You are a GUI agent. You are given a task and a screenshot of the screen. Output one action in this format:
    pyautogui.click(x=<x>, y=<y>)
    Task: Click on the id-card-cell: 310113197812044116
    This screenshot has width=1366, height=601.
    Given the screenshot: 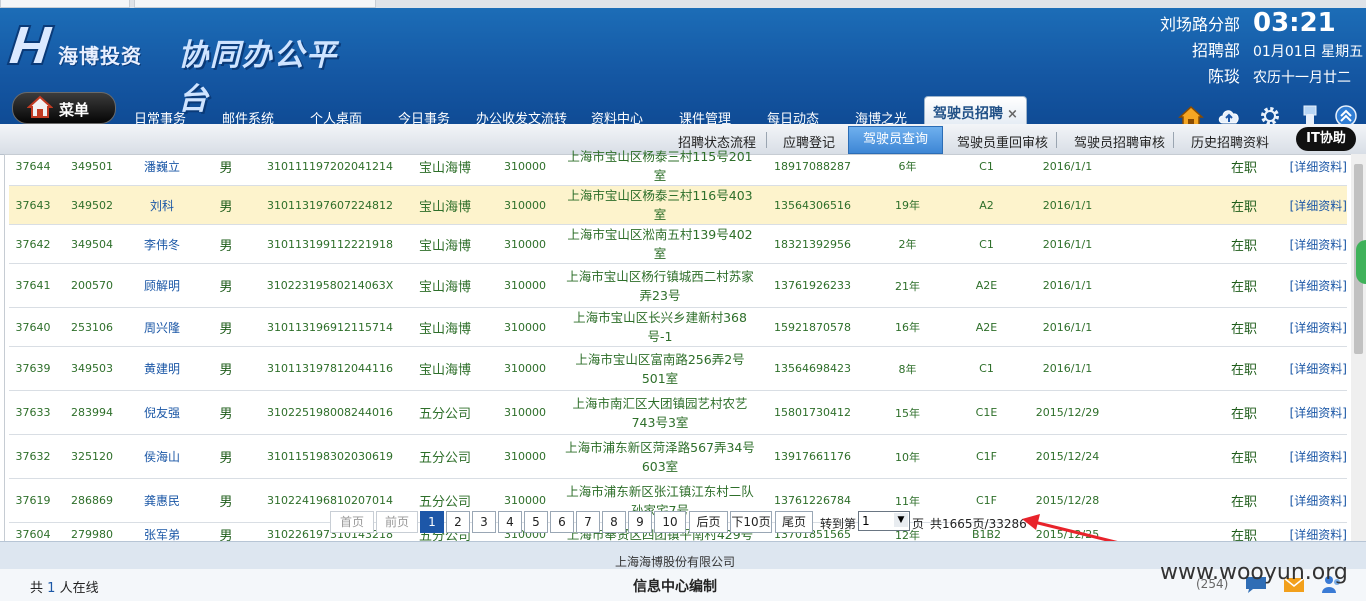 What is the action you would take?
    pyautogui.click(x=330, y=368)
    